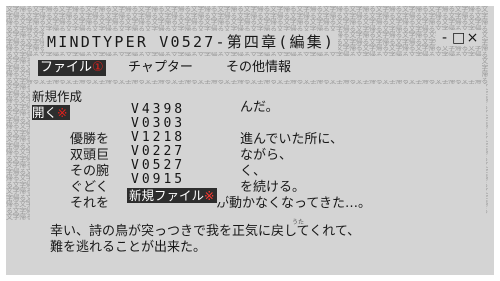 Image resolution: width=500 pixels, height=281 pixels. What do you see at coordinates (273, 187) in the screenshot?
I see `story-line: を続ける。` at bounding box center [273, 187].